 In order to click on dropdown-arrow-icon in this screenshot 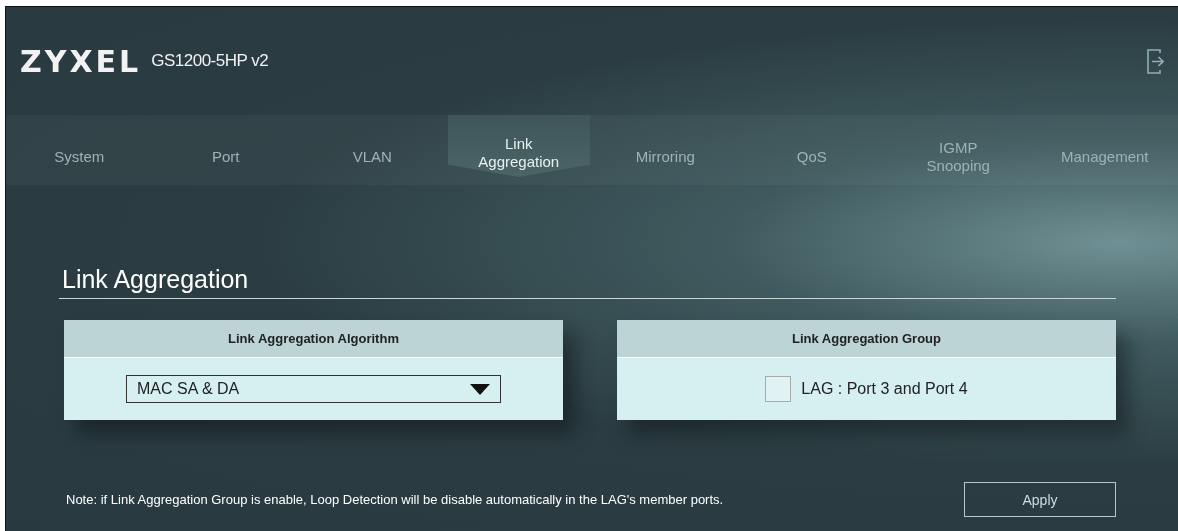, I will do `click(480, 389)`.